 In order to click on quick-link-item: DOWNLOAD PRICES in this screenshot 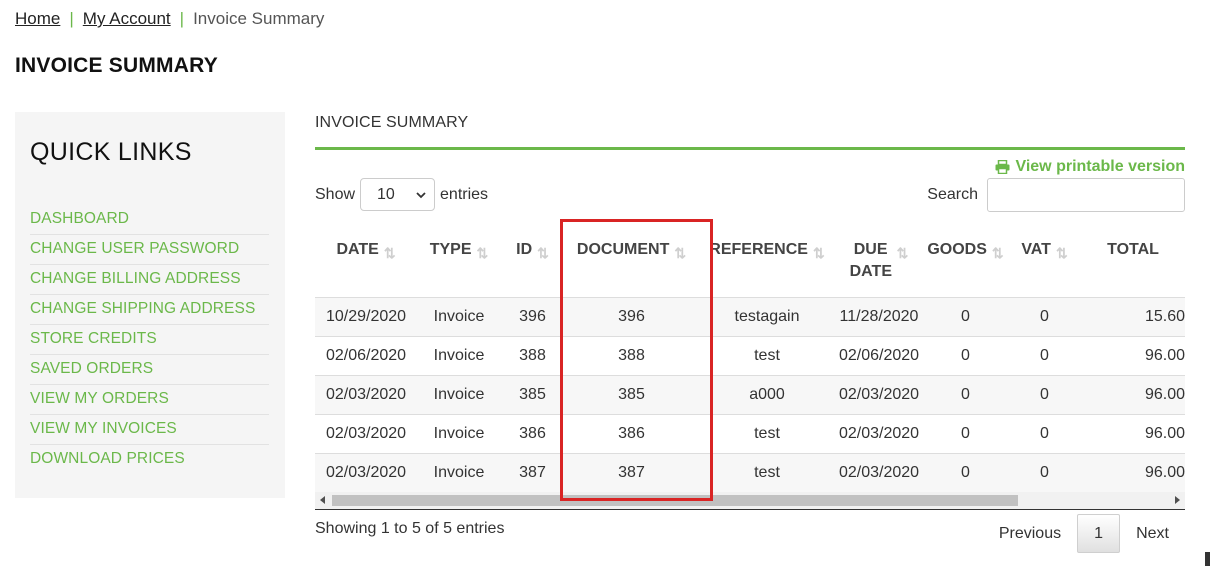, I will do `click(149, 460)`.